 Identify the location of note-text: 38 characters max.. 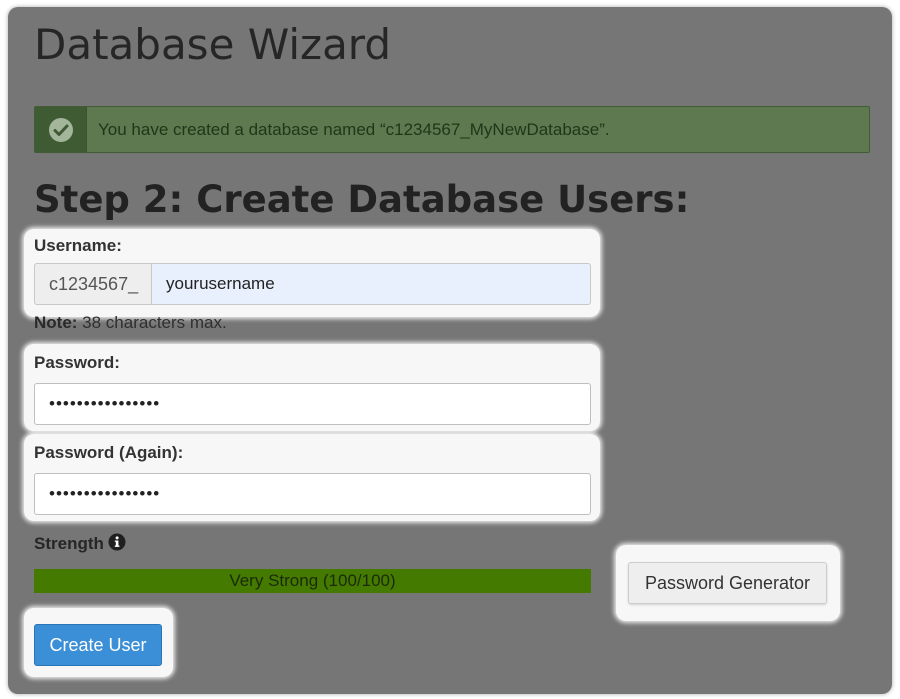
(152, 322).